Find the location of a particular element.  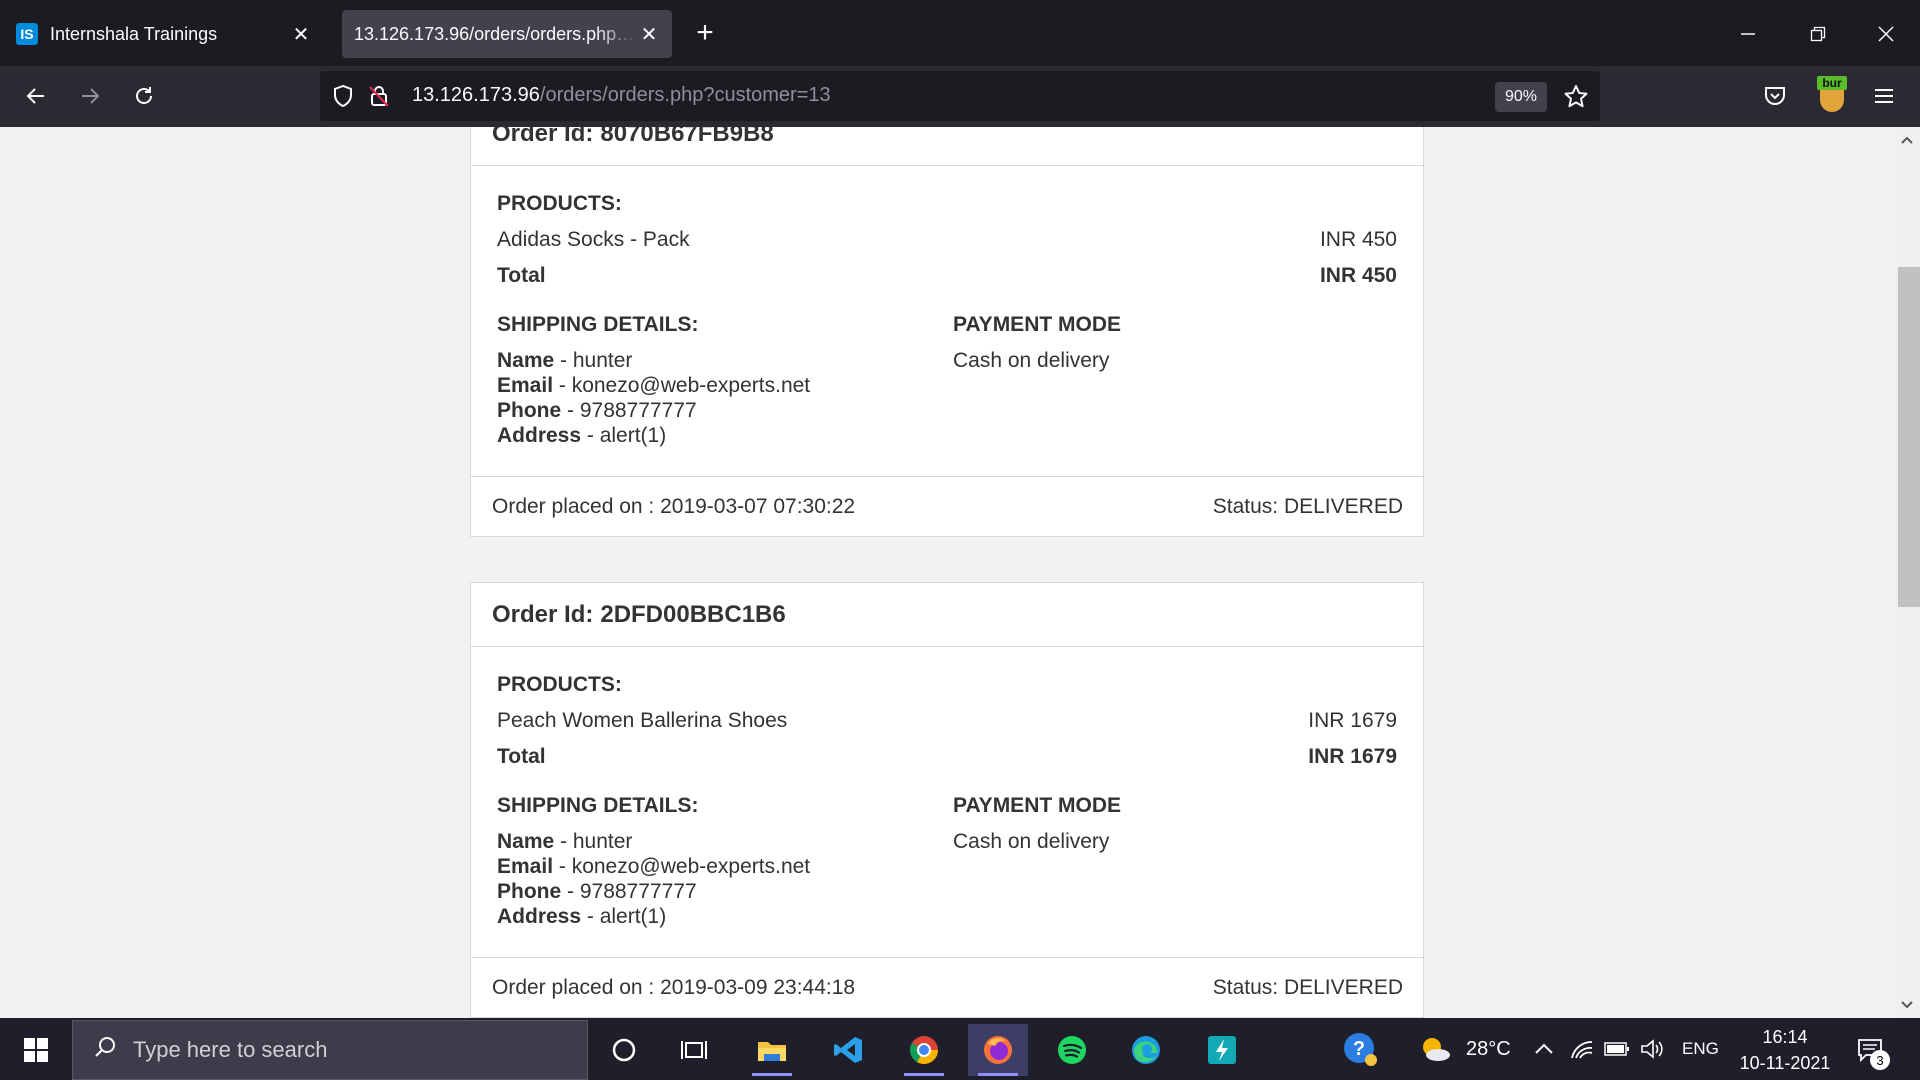

chrome-icon is located at coordinates (924, 1050).